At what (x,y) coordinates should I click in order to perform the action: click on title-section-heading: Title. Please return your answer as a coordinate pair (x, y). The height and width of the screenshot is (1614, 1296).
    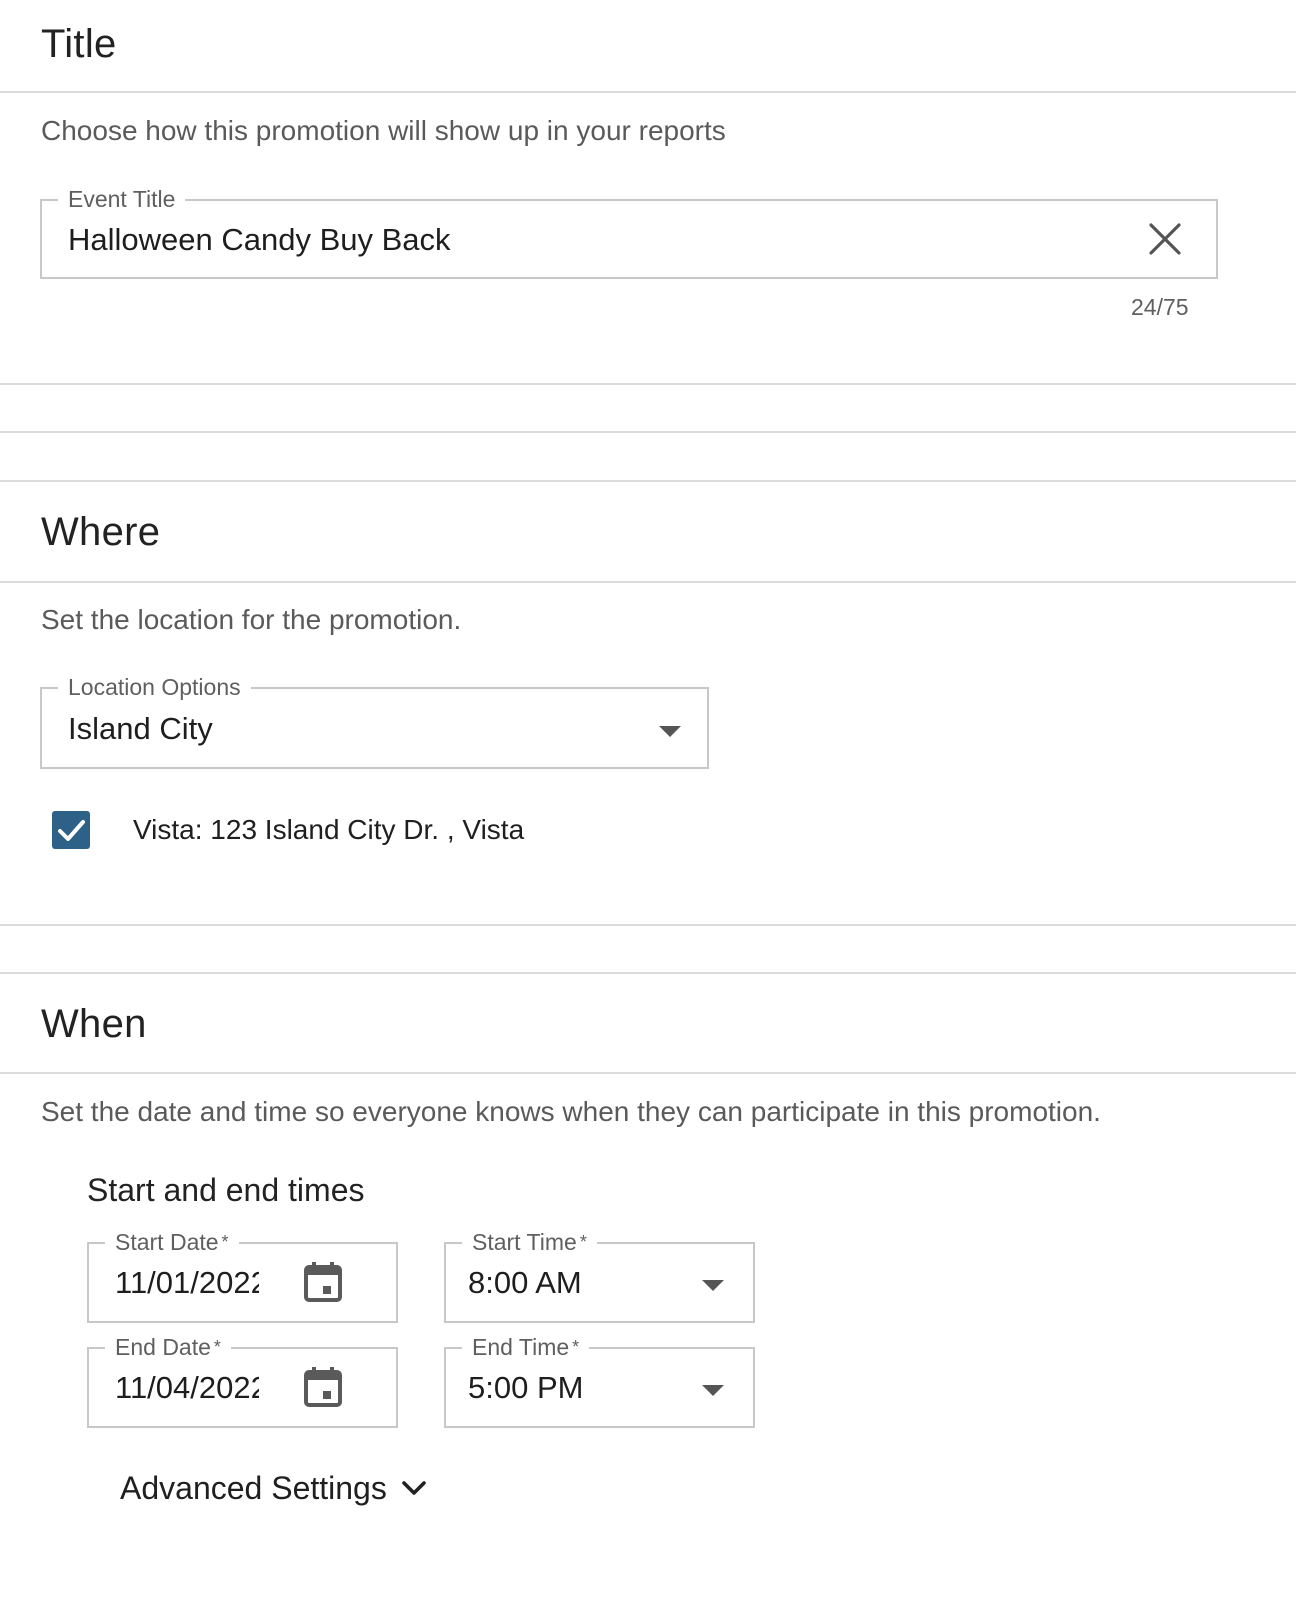
    Looking at the image, I should click on (79, 44).